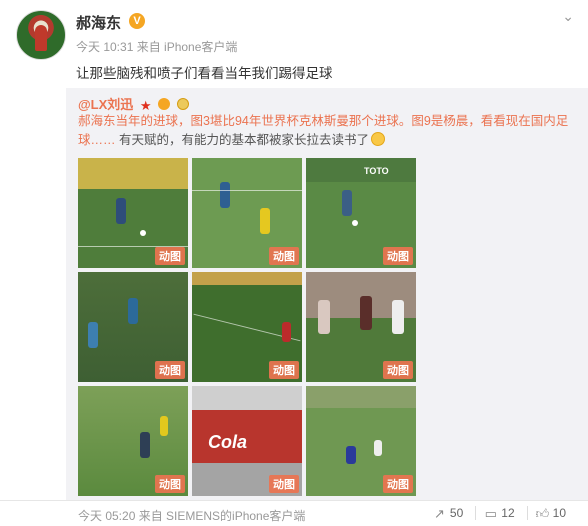 This screenshot has width=588, height=526. What do you see at coordinates (157, 47) in the screenshot?
I see `post-meta: 今天 10:31 来自 iPhone客户端` at bounding box center [157, 47].